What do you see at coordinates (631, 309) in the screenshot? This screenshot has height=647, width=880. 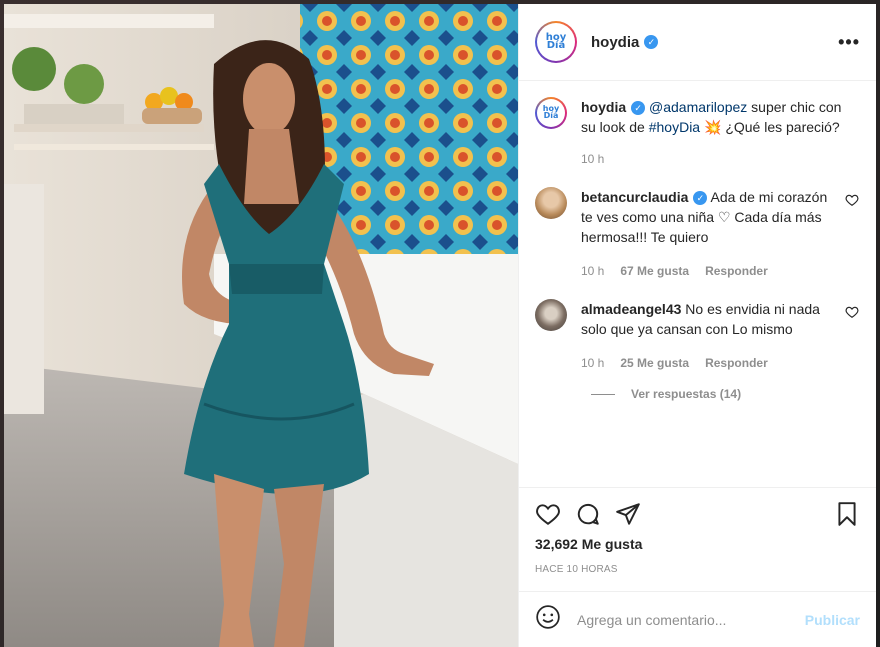 I see `comment-username: almadeangel43` at bounding box center [631, 309].